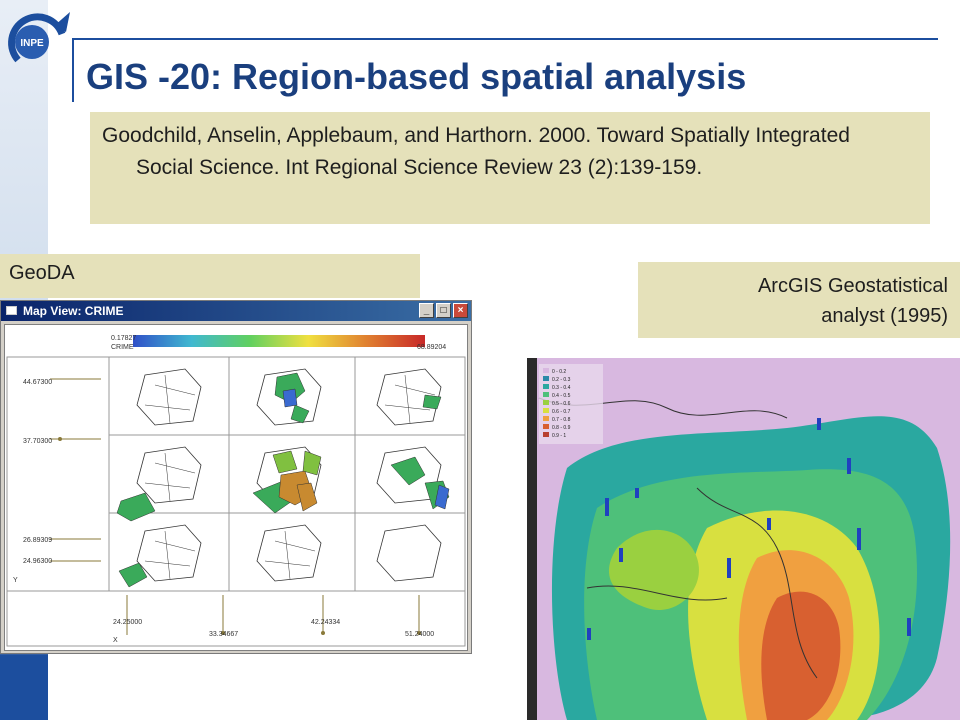 This screenshot has width=960, height=720. What do you see at coordinates (460, 310) in the screenshot?
I see `close-icon: ×` at bounding box center [460, 310].